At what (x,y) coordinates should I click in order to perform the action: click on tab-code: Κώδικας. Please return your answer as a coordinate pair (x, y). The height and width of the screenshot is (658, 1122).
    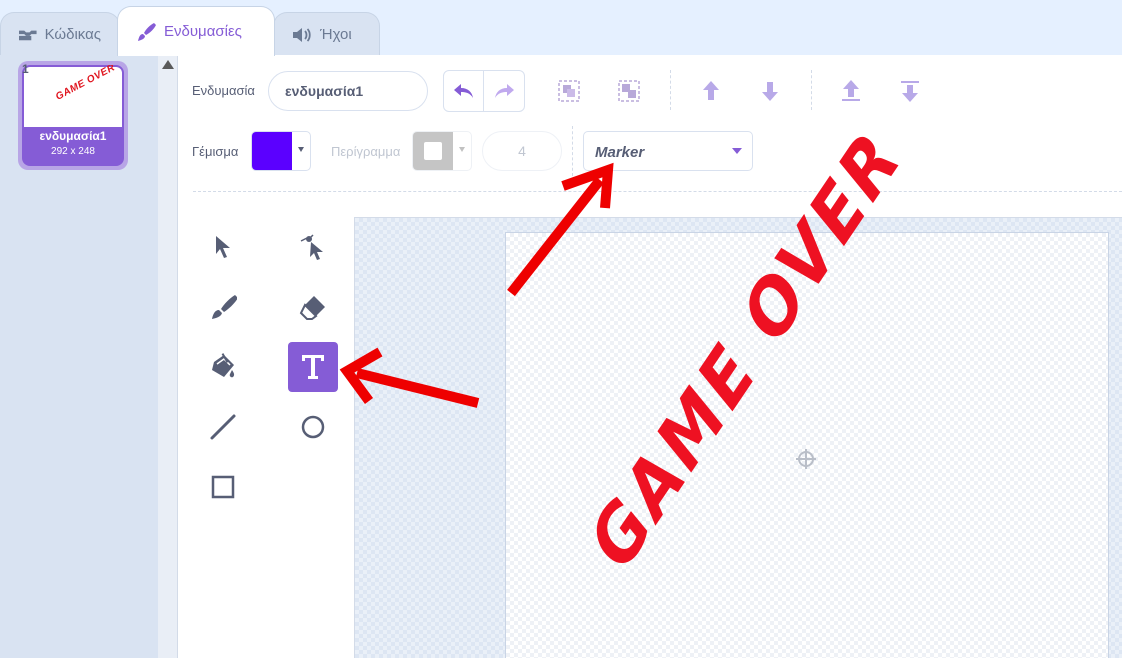
    Looking at the image, I should click on (60, 34).